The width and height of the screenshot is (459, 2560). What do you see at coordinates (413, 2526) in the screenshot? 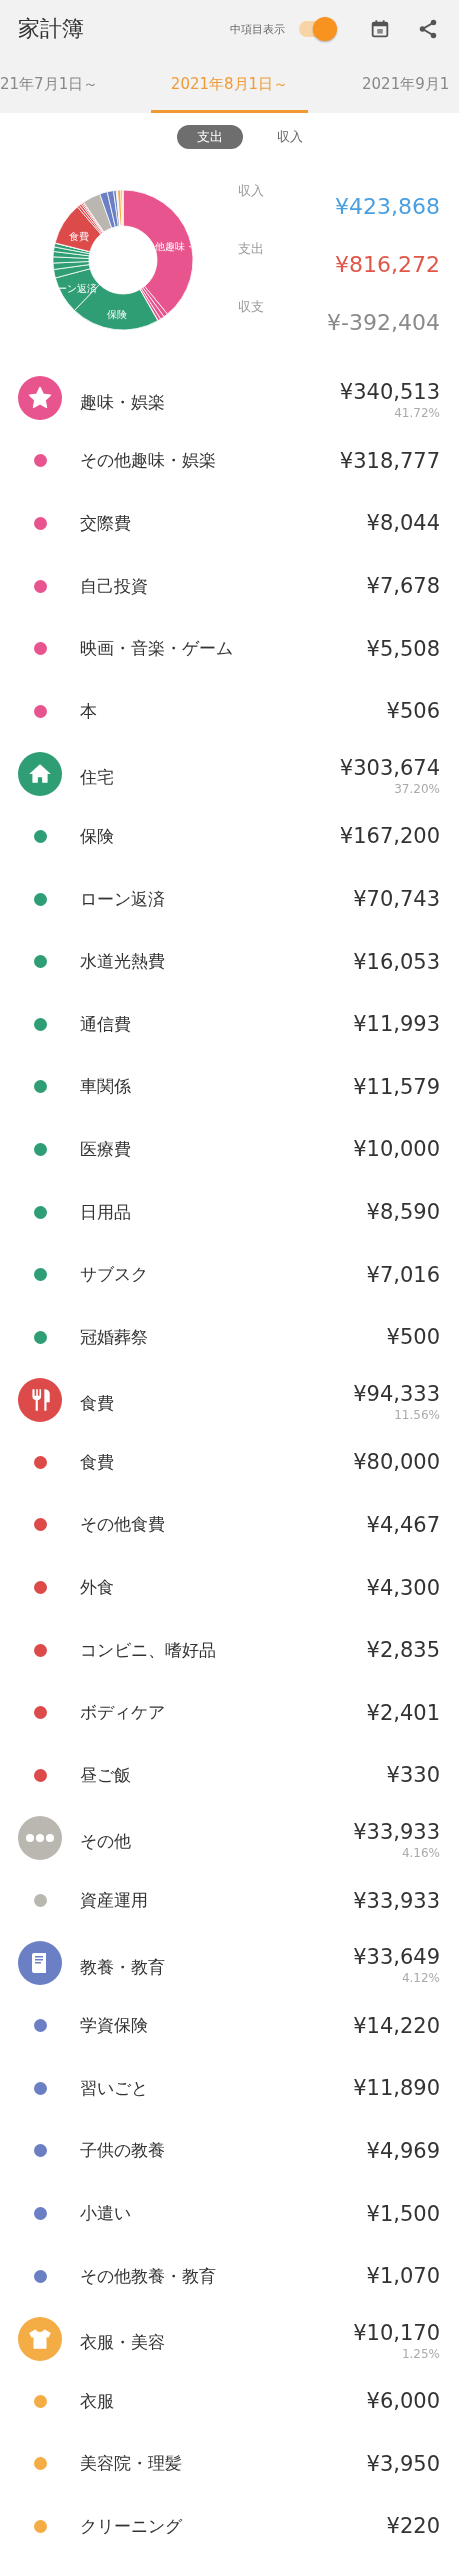
I see `subcategory-amount: ¥220` at bounding box center [413, 2526].